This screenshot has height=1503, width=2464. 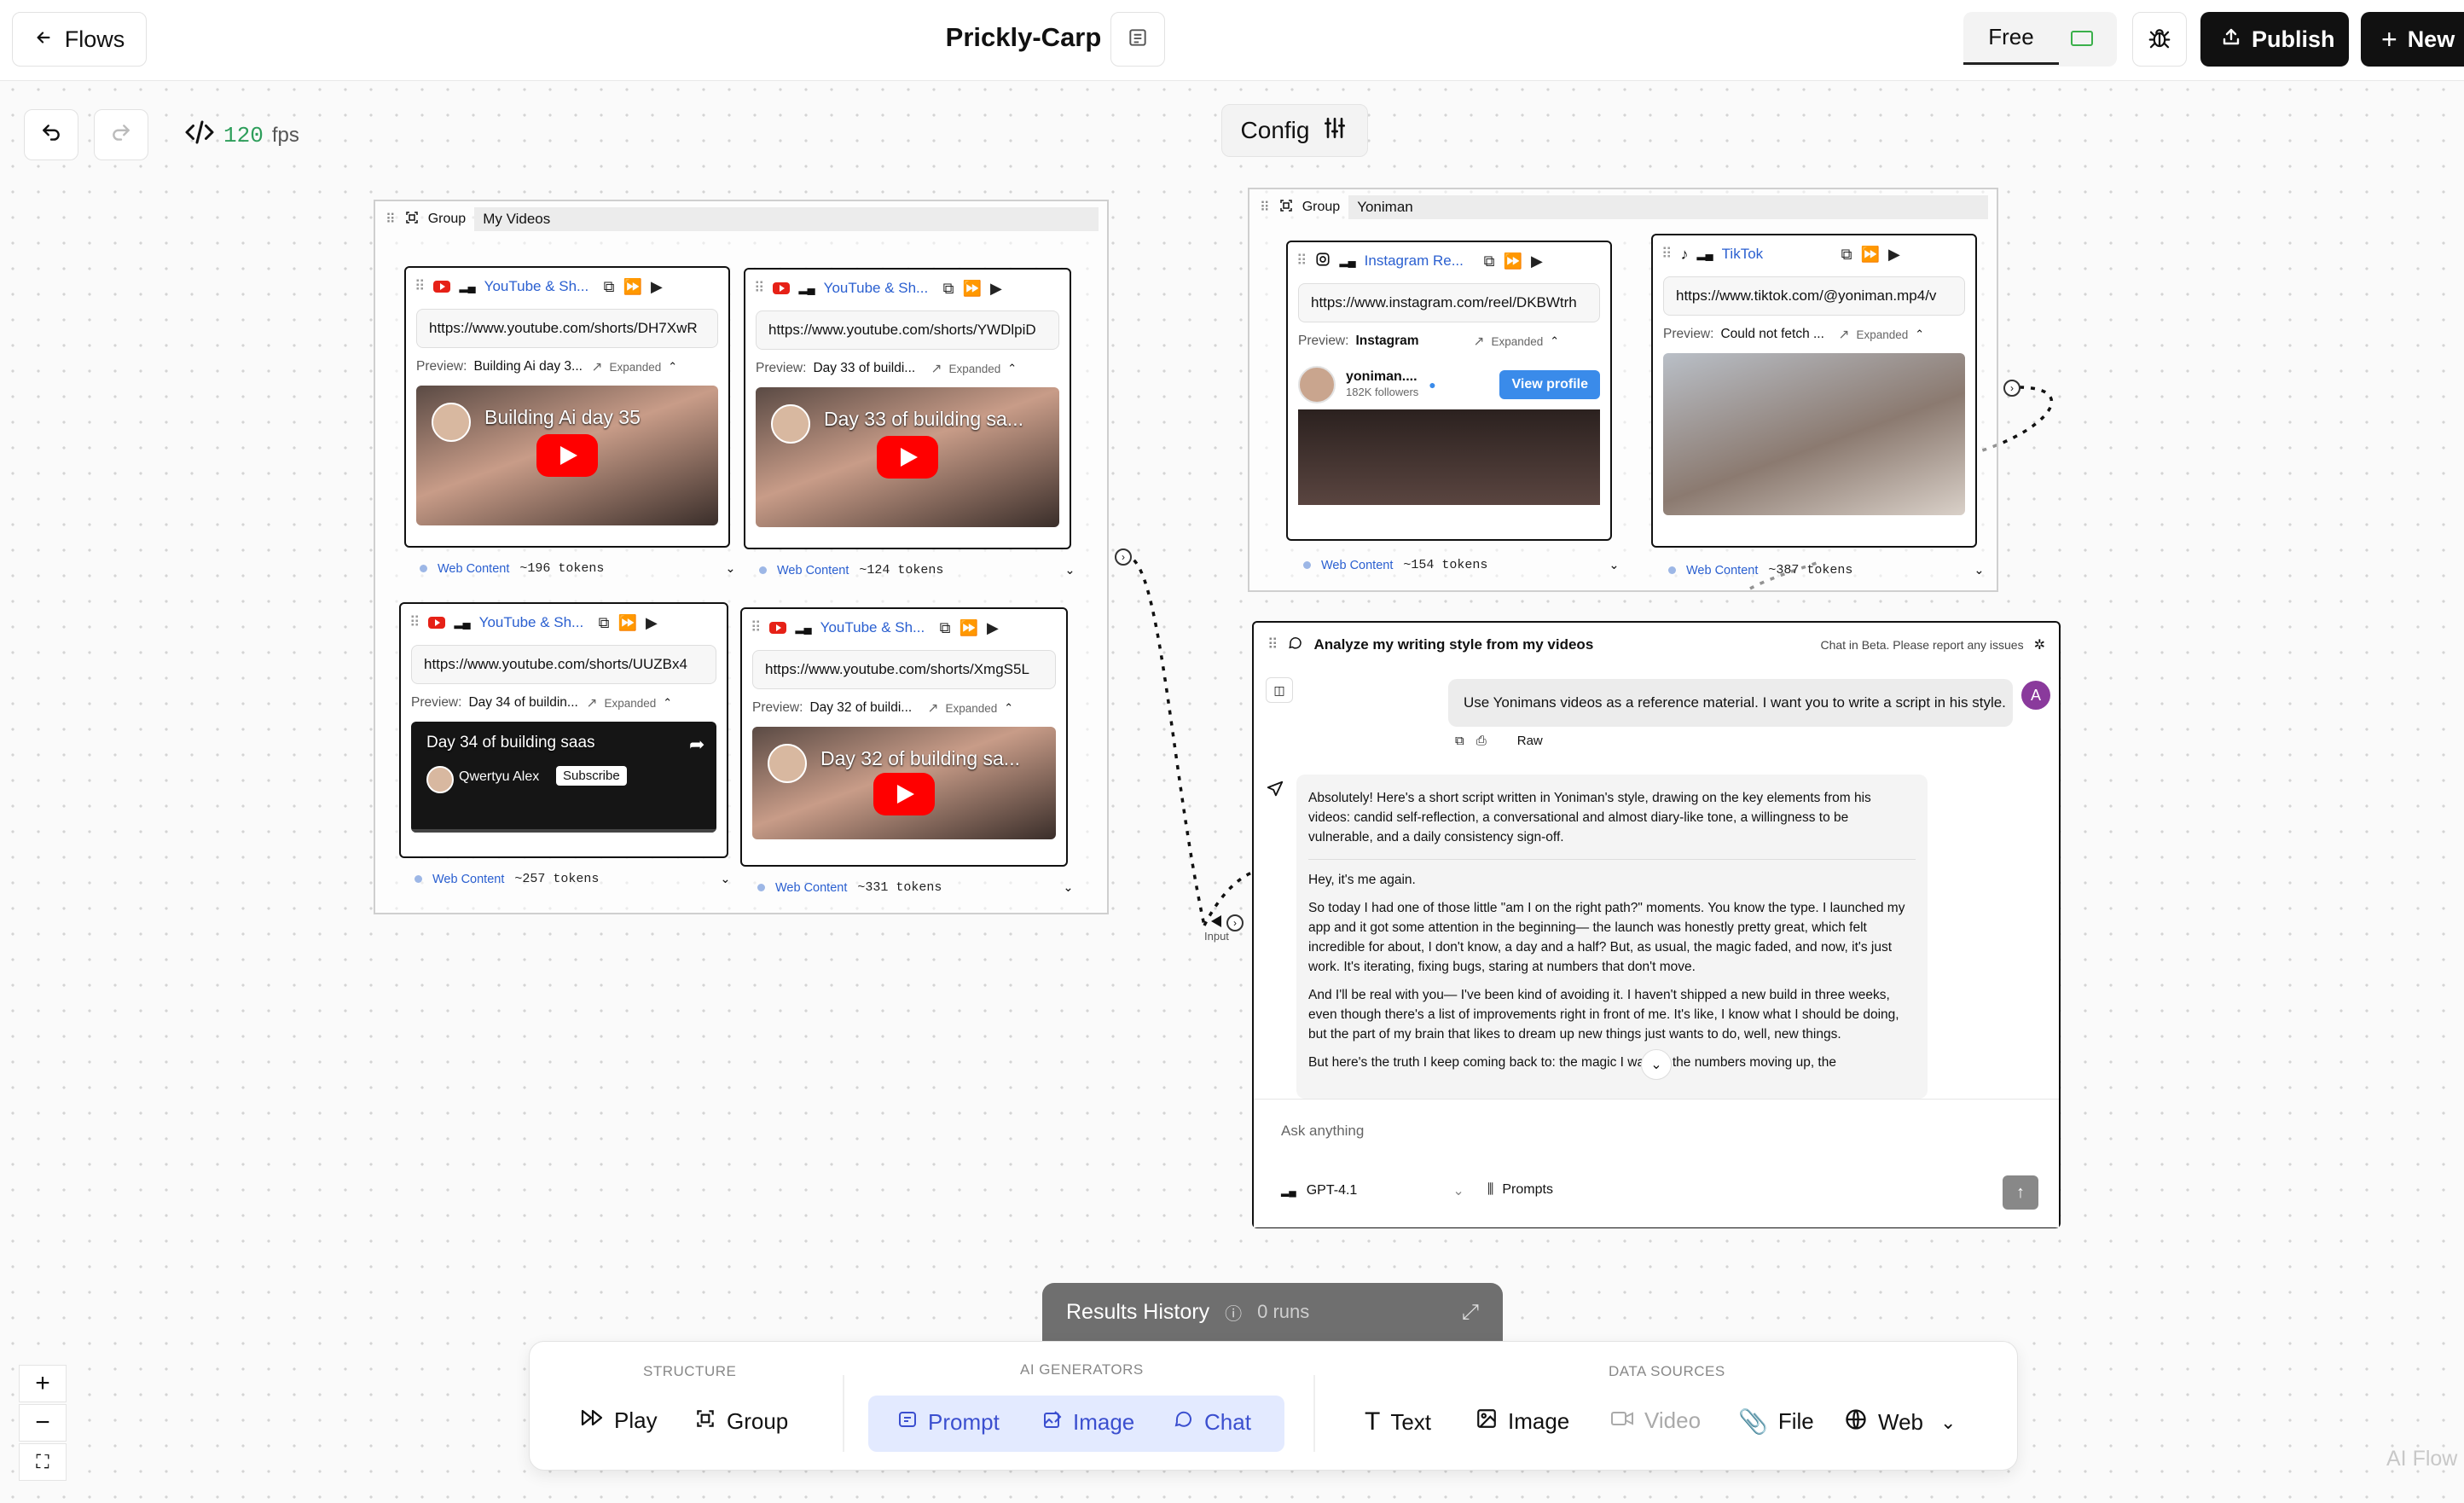 I want to click on fit-view-button: ⛶, so click(x=43, y=1462).